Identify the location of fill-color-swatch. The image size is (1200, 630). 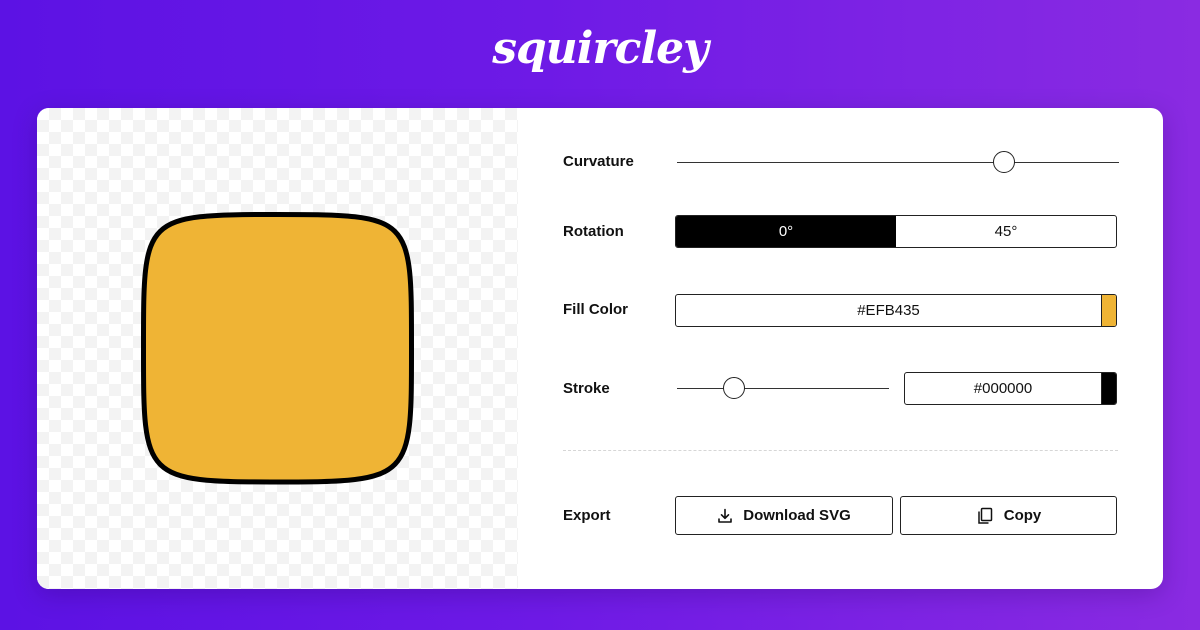
(1108, 310).